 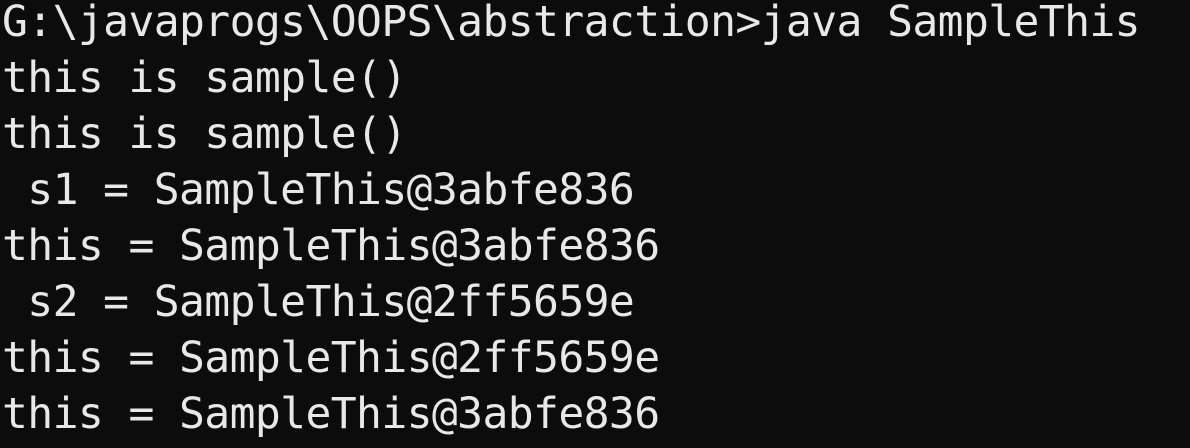 I want to click on output-line: this = SampleThis@2ff5659e, so click(x=331, y=358).